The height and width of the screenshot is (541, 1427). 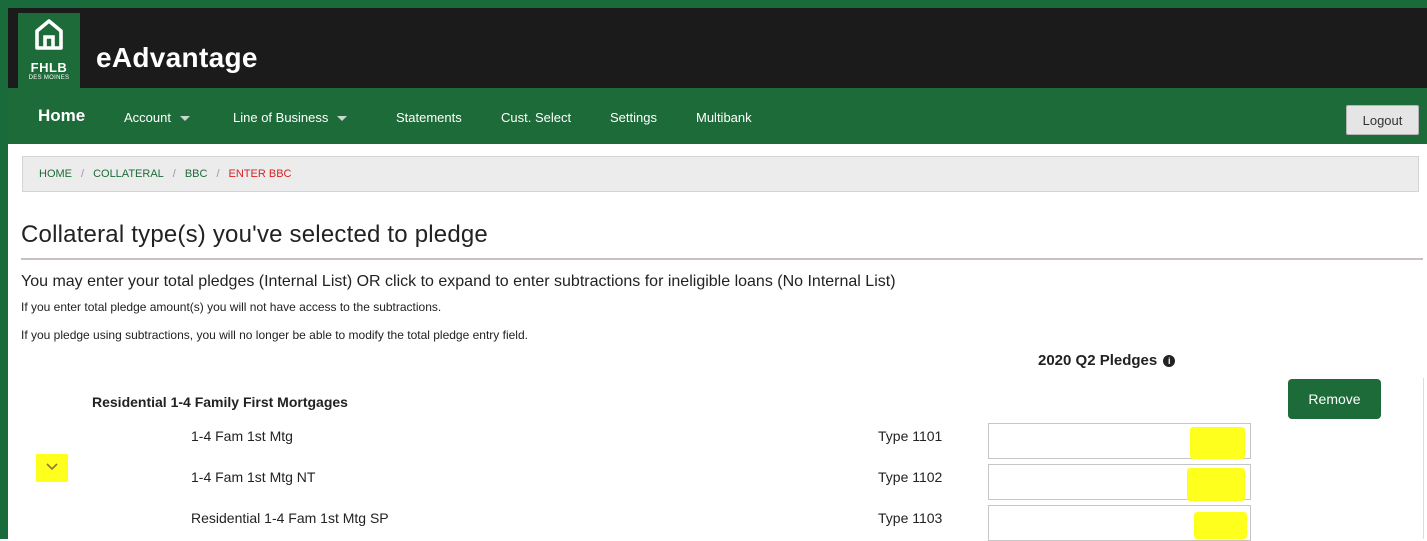 What do you see at coordinates (49, 67) in the screenshot?
I see `logo-text: FHLB` at bounding box center [49, 67].